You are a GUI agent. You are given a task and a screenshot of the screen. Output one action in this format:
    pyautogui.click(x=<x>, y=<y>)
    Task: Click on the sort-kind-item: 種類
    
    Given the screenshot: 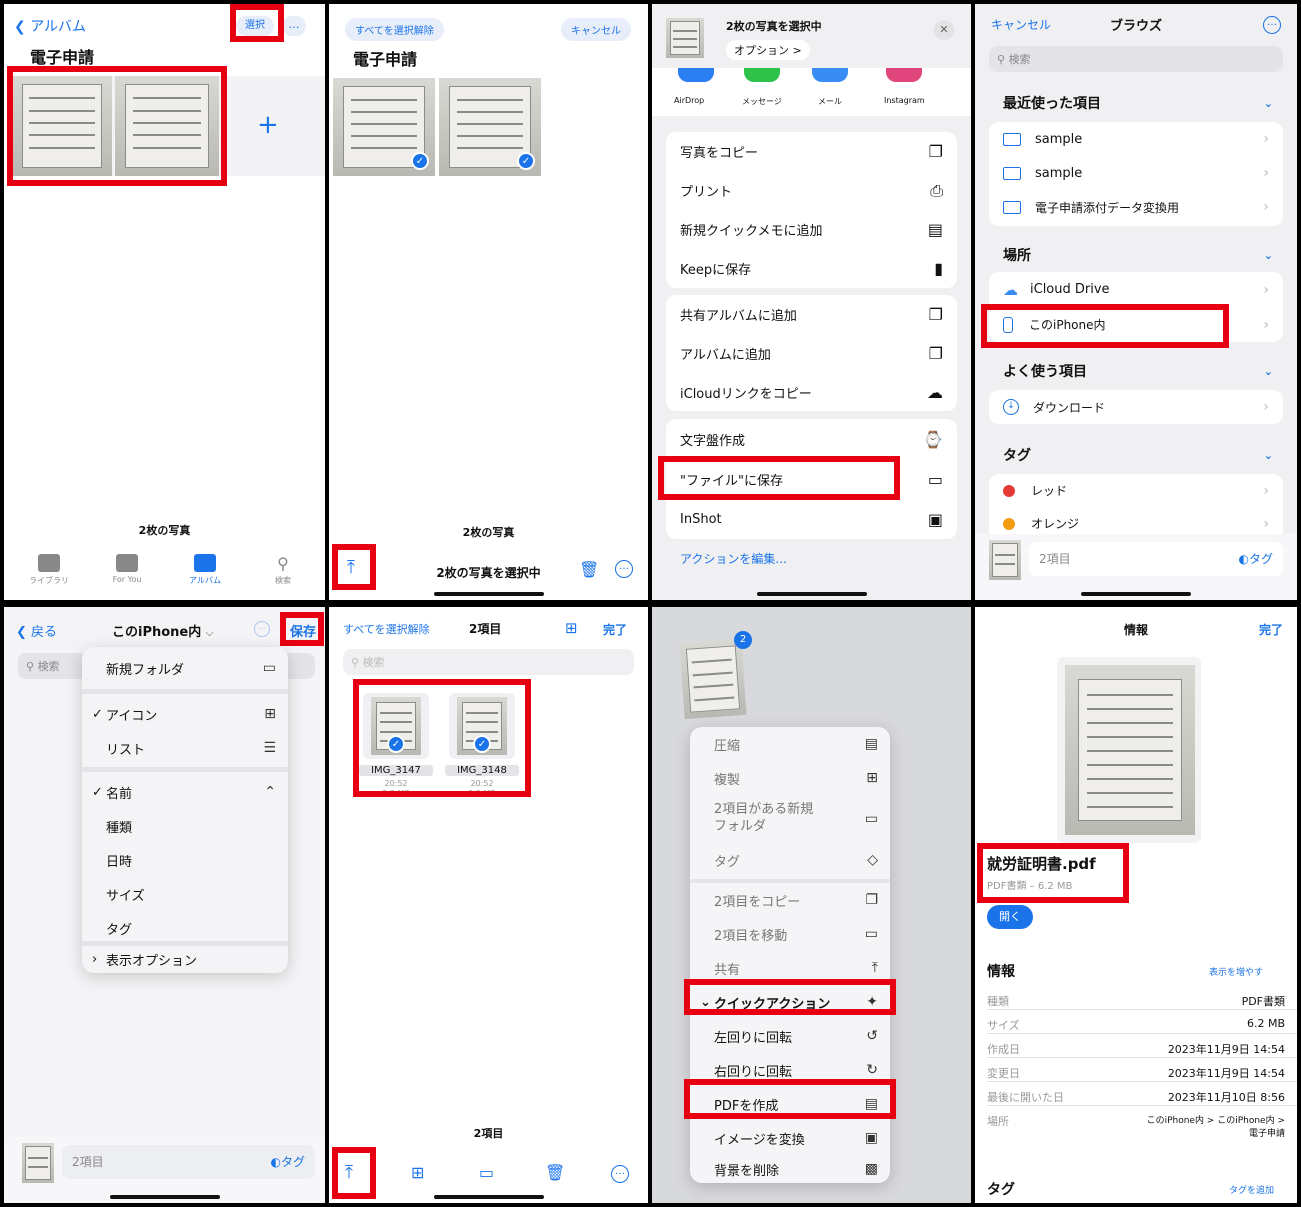 What is the action you would take?
    pyautogui.click(x=185, y=826)
    